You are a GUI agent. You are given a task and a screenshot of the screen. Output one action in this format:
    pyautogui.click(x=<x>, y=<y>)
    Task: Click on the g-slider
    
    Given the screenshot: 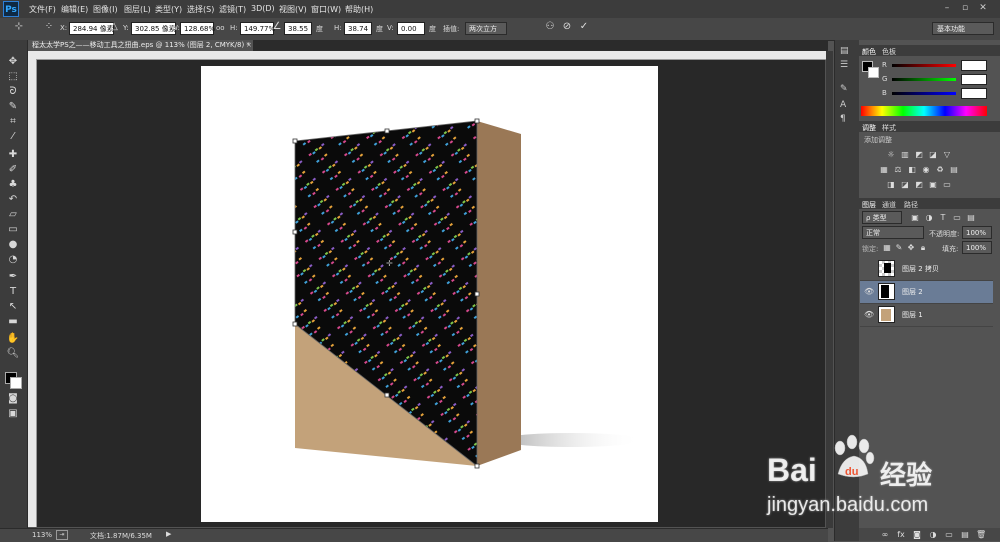 What is the action you would take?
    pyautogui.click(x=924, y=79)
    